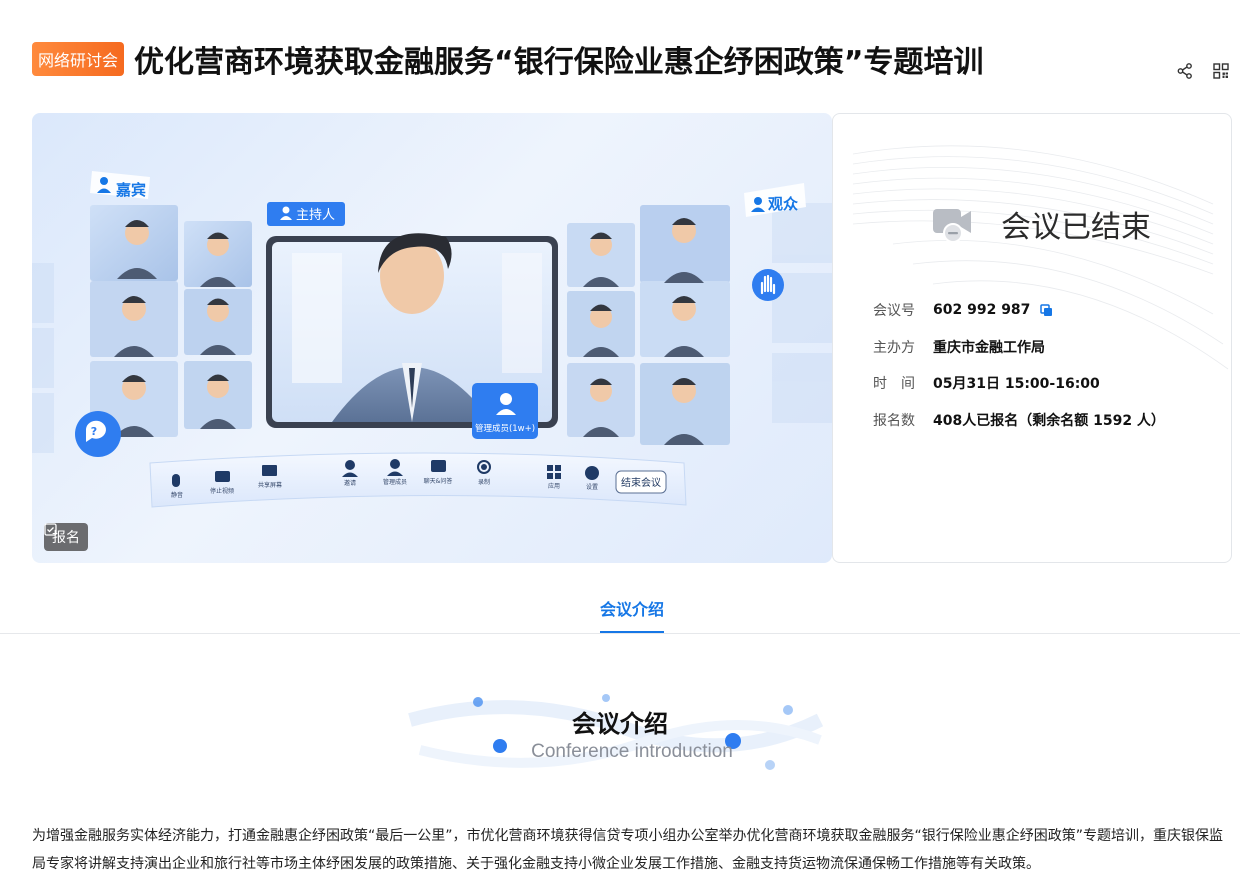 Image resolution: width=1240 pixels, height=888 pixels. Describe the element at coordinates (632, 632) in the screenshot. I see `tab-active-indicator` at that location.